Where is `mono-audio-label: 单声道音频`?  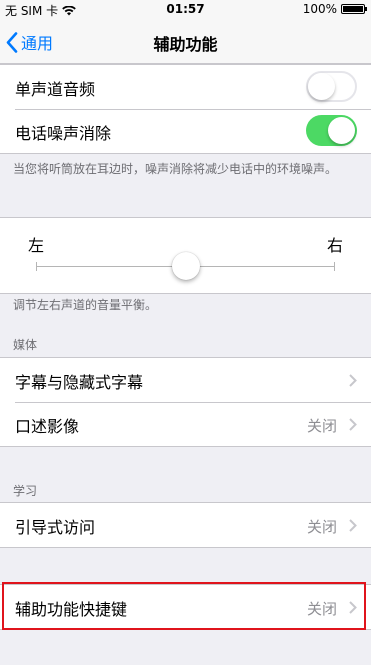 mono-audio-label: 单声道音频 is located at coordinates (55, 89).